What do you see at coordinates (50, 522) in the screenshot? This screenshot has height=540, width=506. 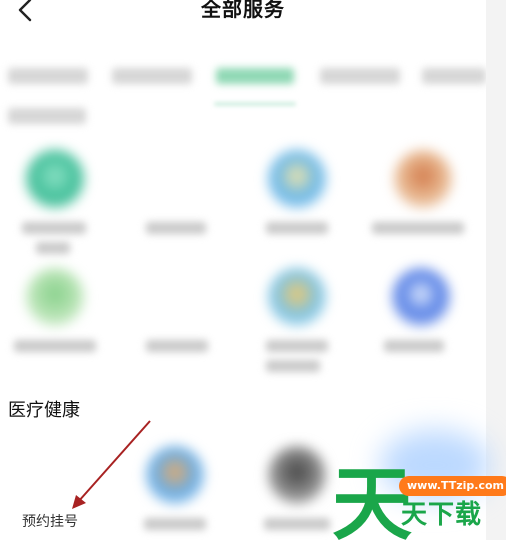 I see `appointment-registration-item: 预约挂号` at bounding box center [50, 522].